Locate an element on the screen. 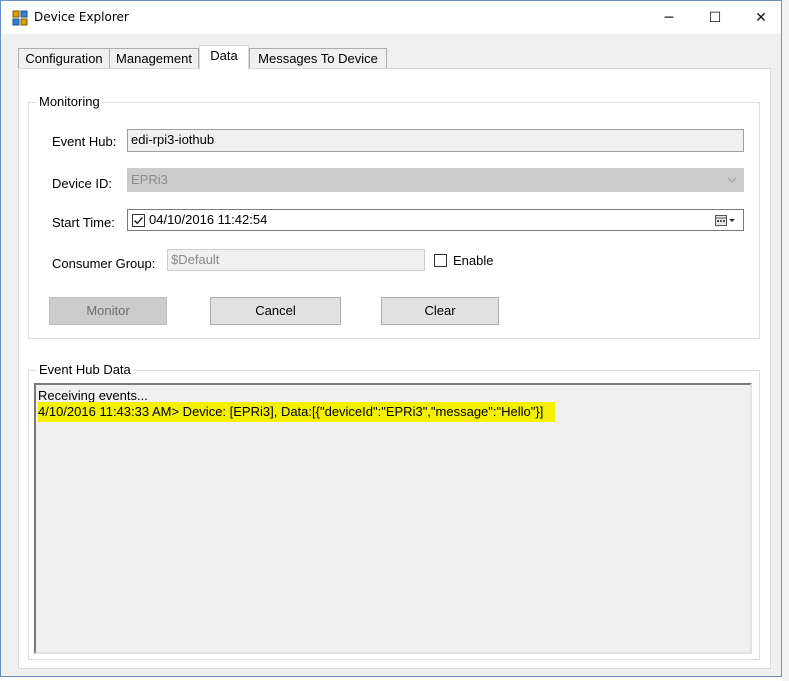 This screenshot has height=681, width=789. minimize-icon: ─ is located at coordinates (669, 17).